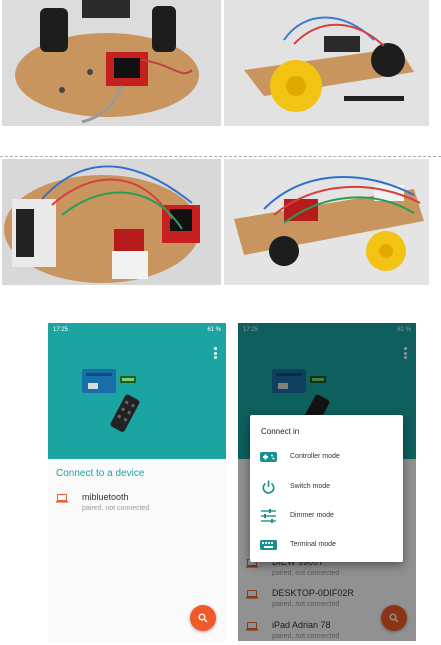 Image resolution: width=441 pixels, height=645 pixels. I want to click on mode-label: Dimmer mode, so click(312, 515).